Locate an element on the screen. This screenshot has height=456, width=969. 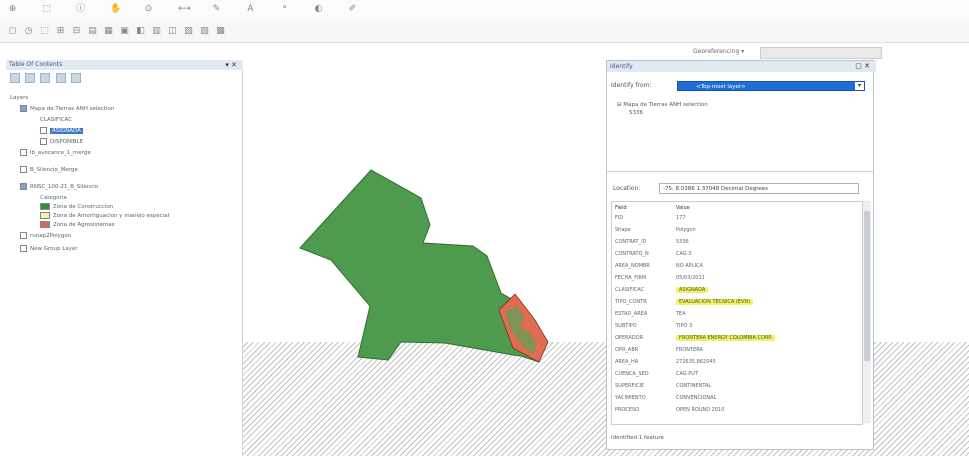
tool-icon: ◧ is located at coordinates (140, 31).